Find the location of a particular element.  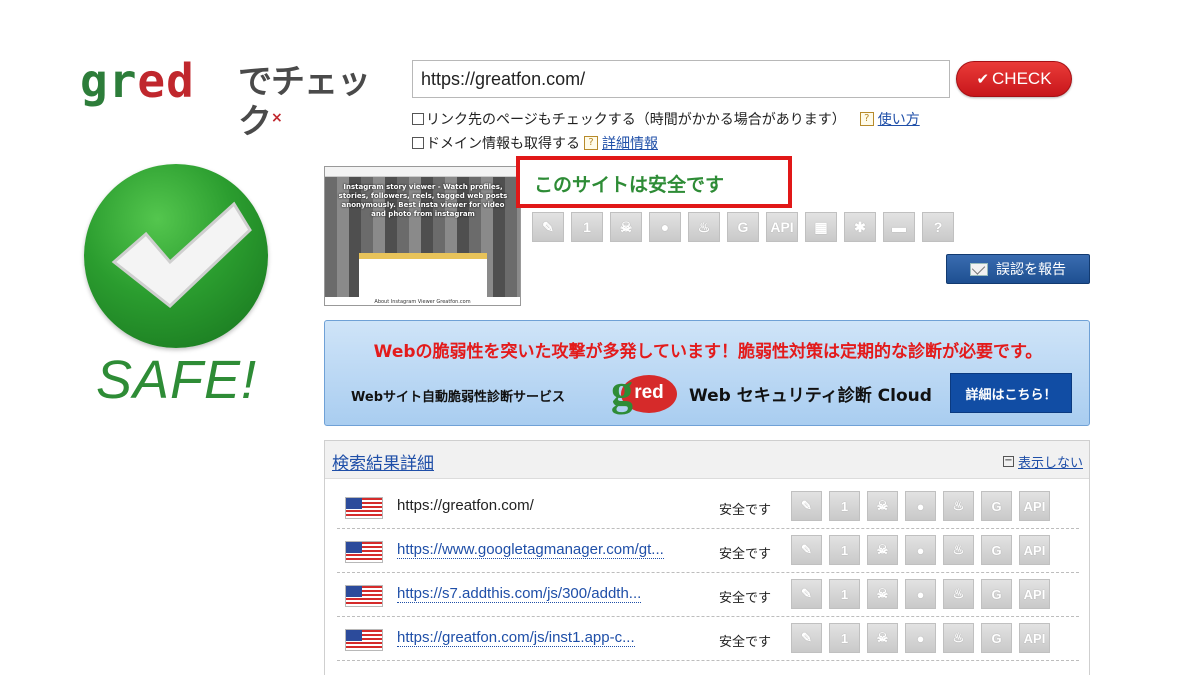

details-link: 詳細情報 is located at coordinates (630, 143).